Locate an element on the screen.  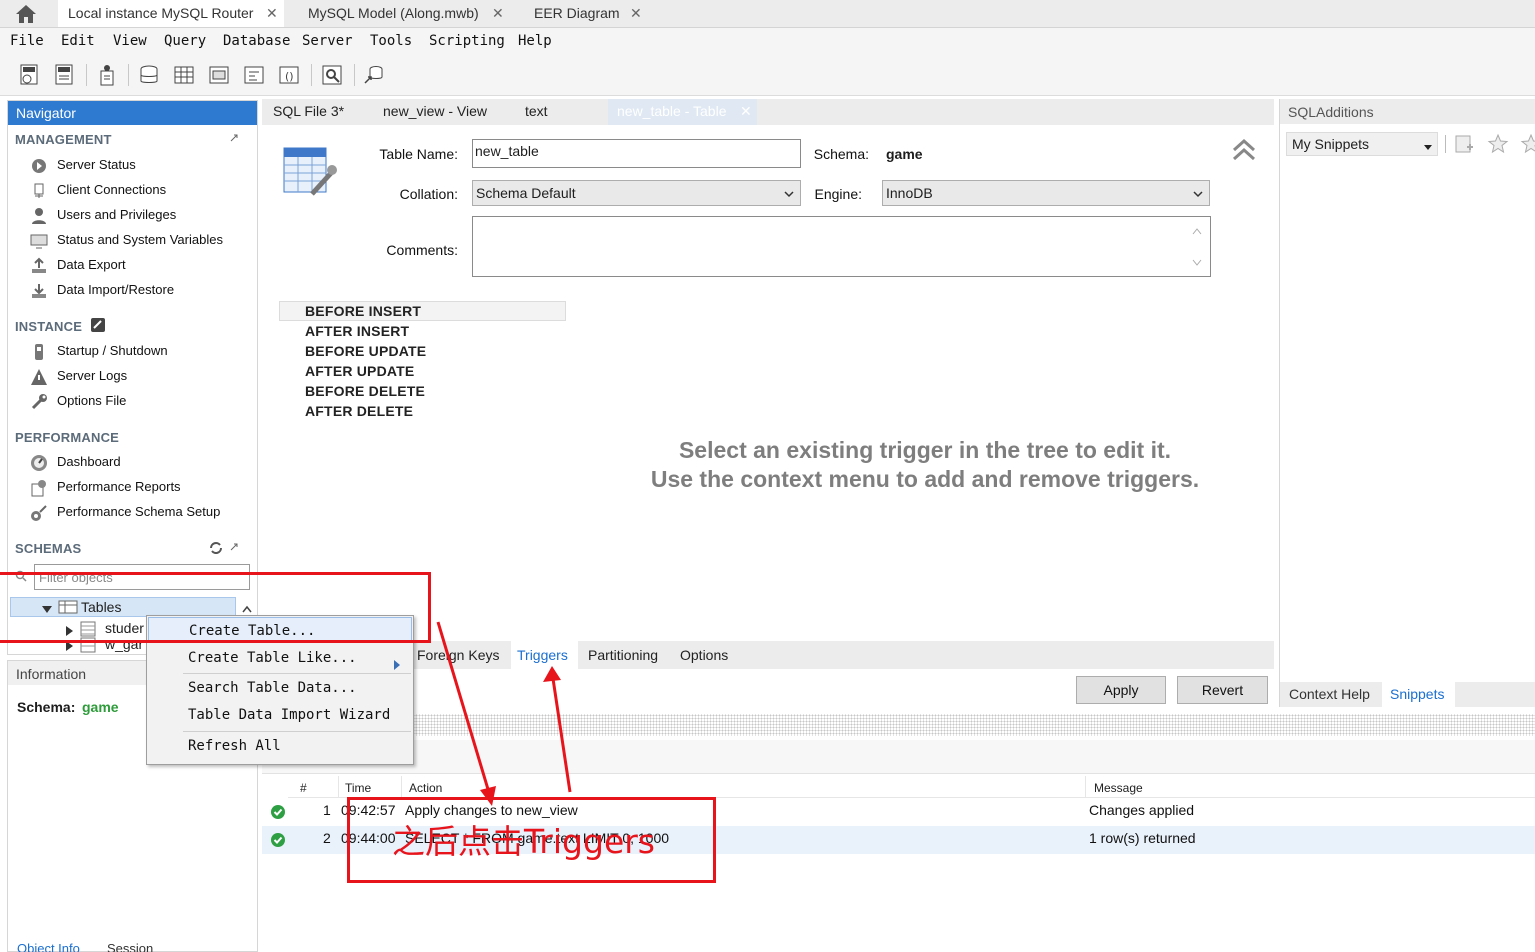
snippets-select-value: My Snippets is located at coordinates (1331, 144).